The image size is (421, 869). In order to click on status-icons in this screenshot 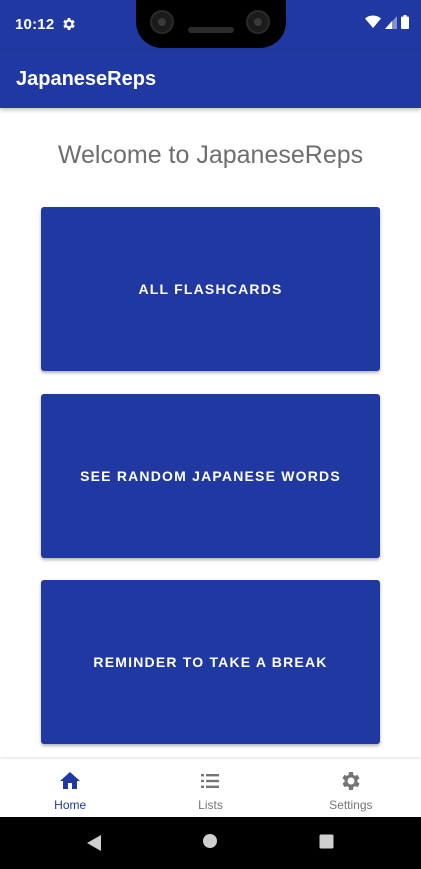, I will do `click(387, 22)`.